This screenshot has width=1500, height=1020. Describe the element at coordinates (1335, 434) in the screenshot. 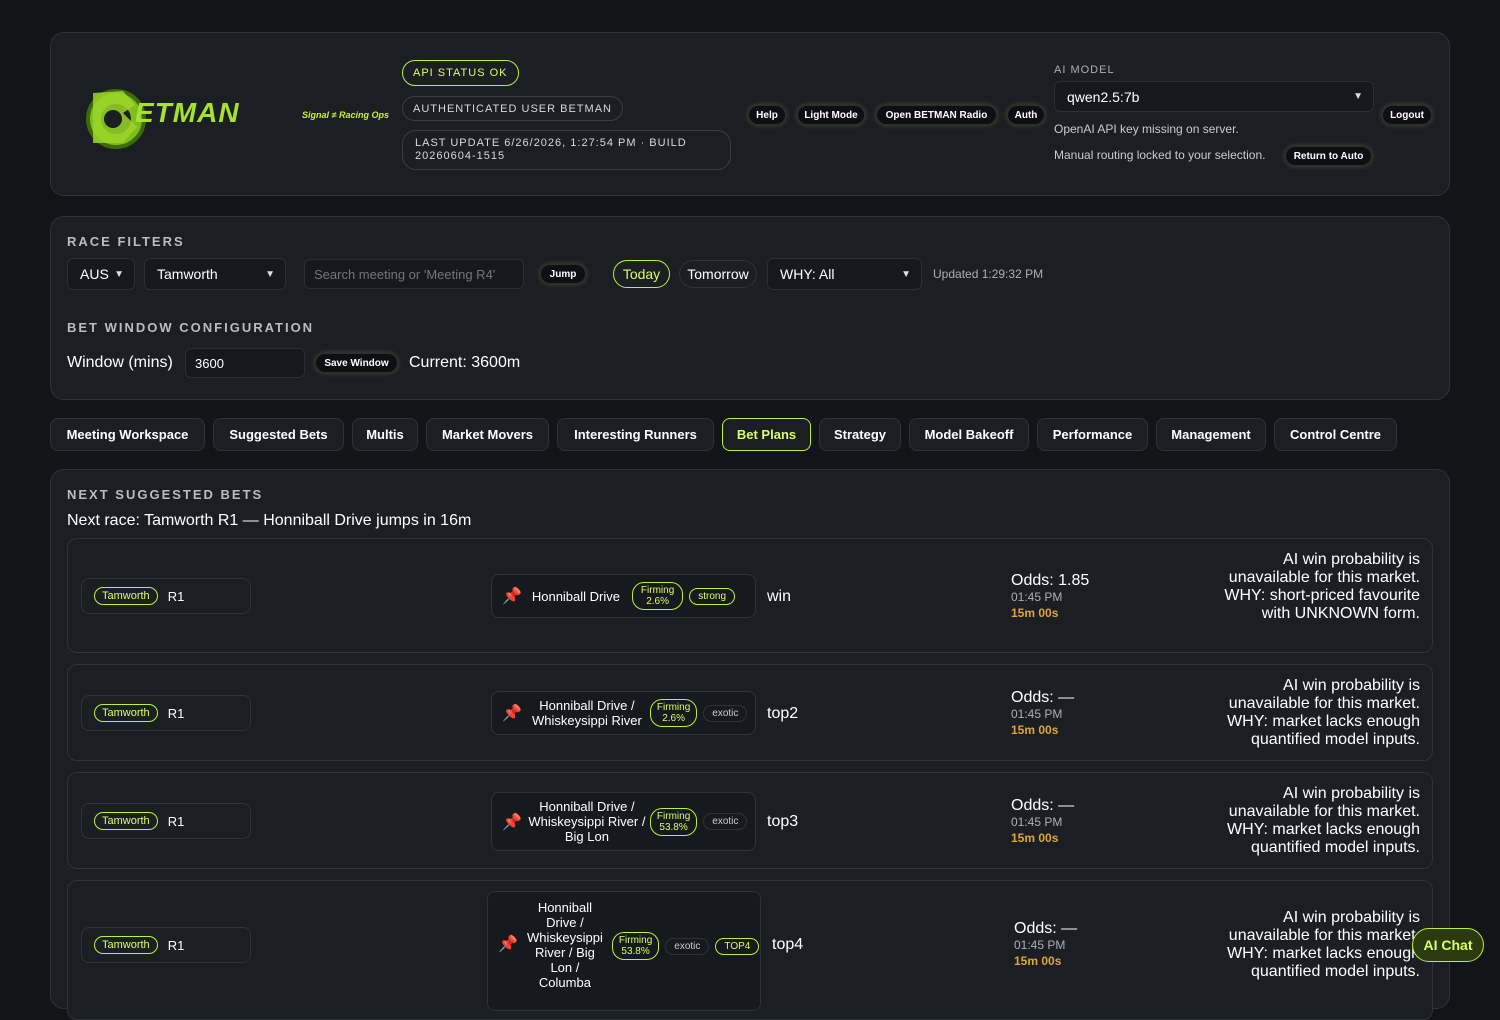

I see `tab-control-centre: Control Centre` at that location.